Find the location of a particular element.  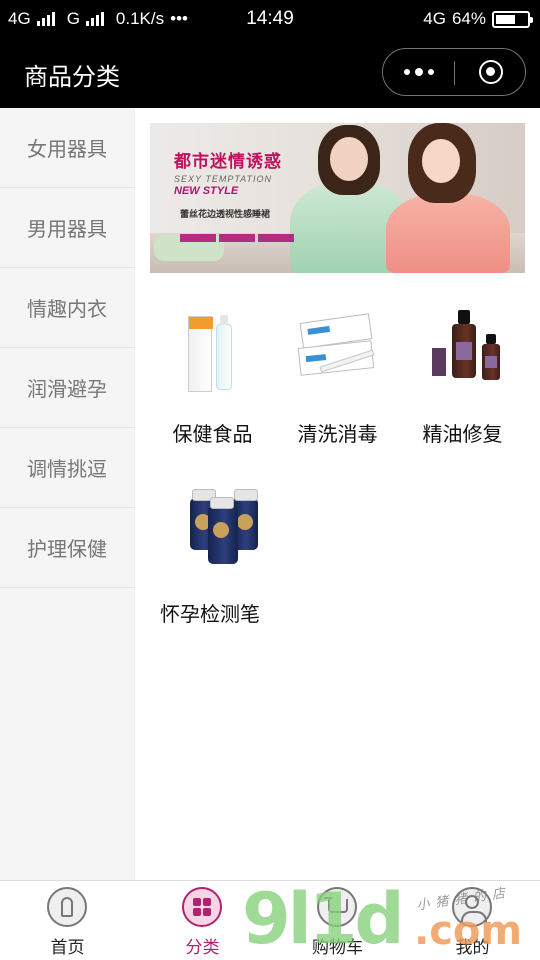

status-bar: 4G G 0.1K/s ••• 14:49 4G 64% is located at coordinates (270, 19).